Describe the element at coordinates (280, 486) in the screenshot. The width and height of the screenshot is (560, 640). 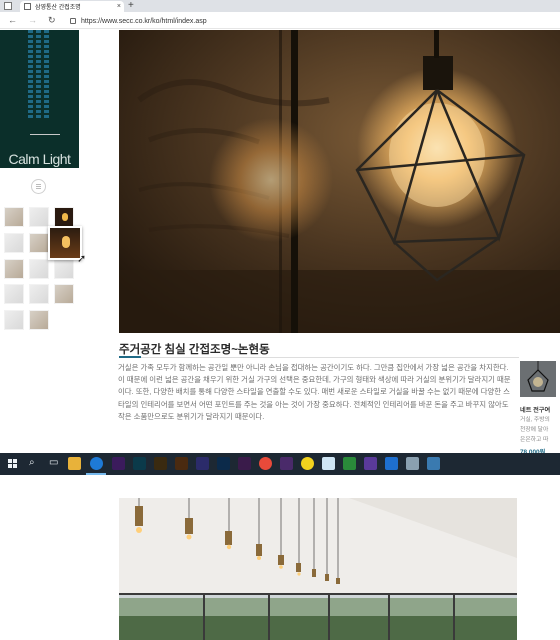
I see `page-spacer` at that location.